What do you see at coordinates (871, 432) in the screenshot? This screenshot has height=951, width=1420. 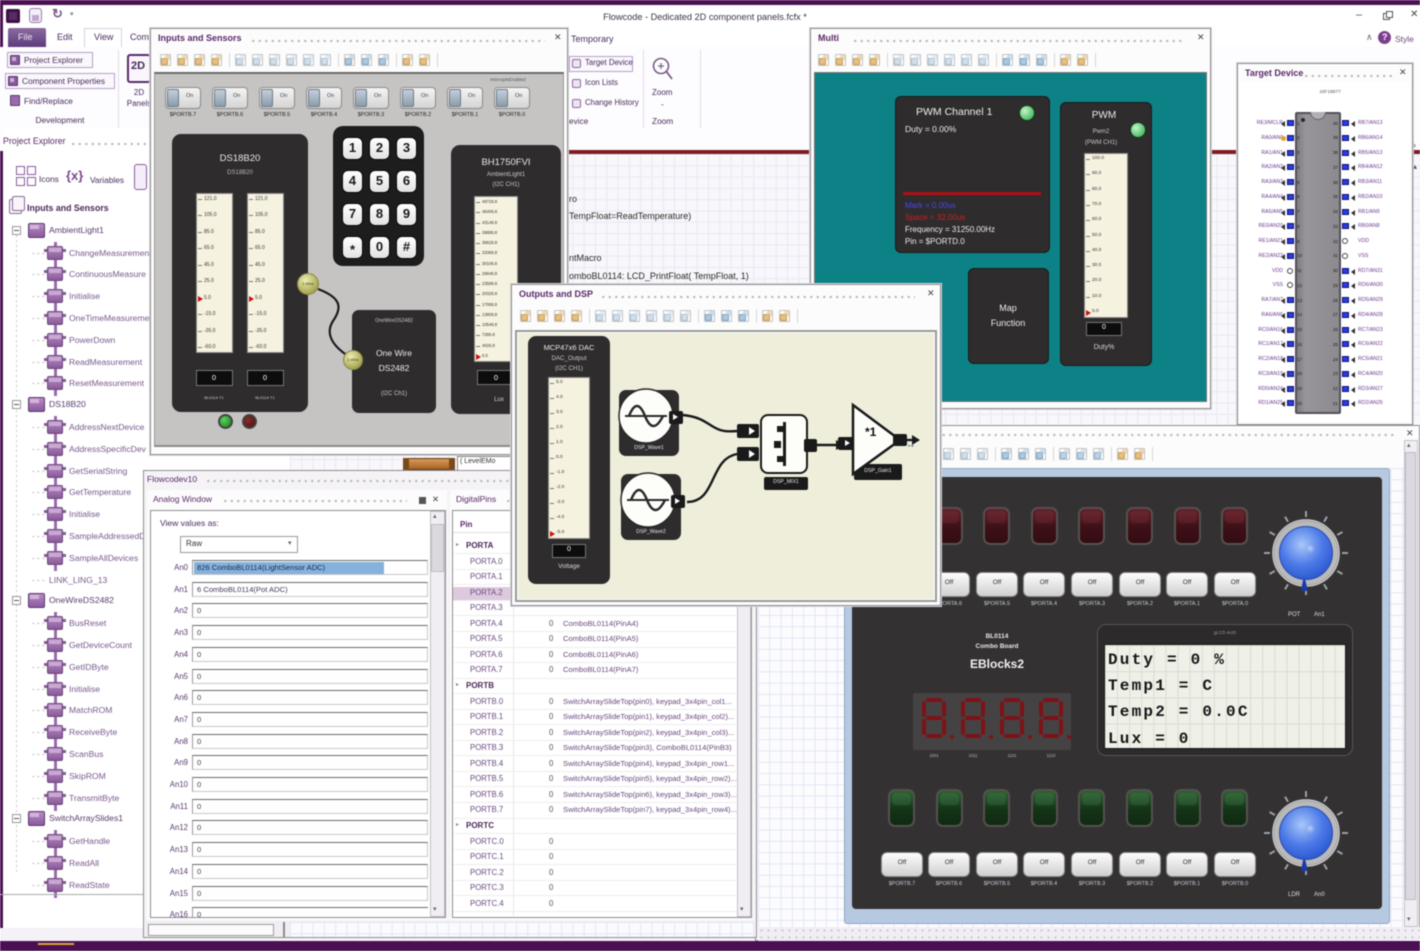 I see `svg-text: *1` at bounding box center [871, 432].